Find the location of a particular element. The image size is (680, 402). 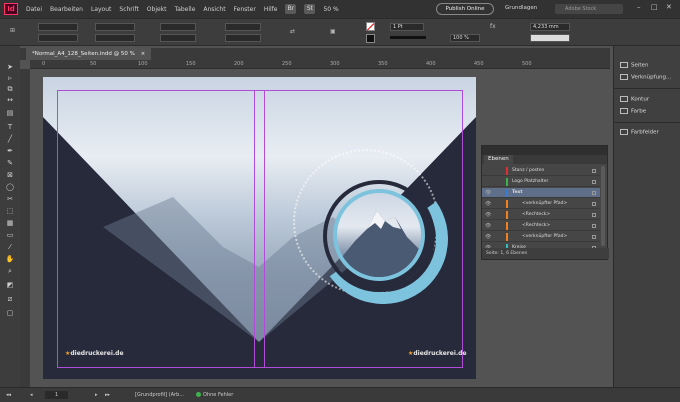

hand-tool-icon: ✋ is located at coordinates (10, 259).